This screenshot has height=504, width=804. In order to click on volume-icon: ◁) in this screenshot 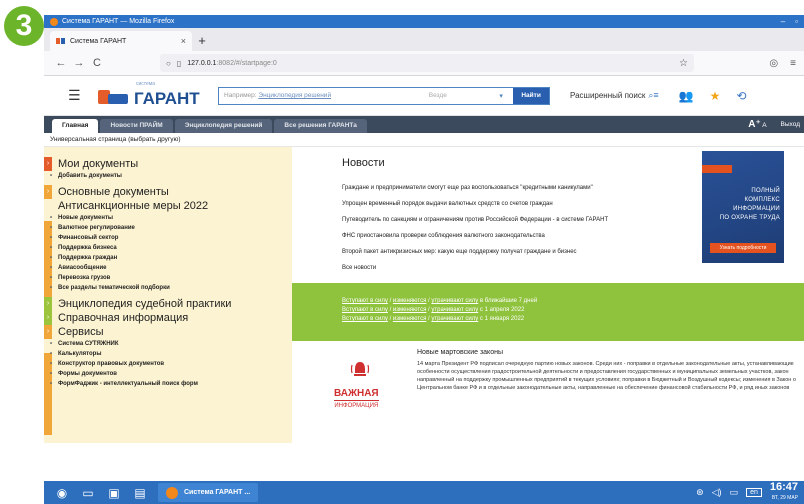, I will do `click(717, 492)`.